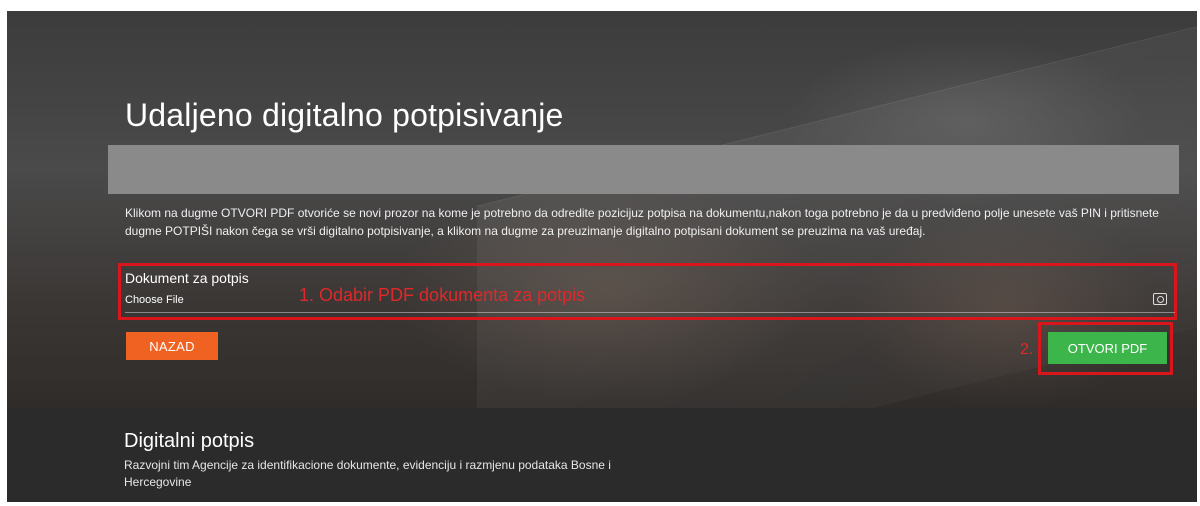 The width and height of the screenshot is (1200, 506). I want to click on message-bar, so click(643, 169).